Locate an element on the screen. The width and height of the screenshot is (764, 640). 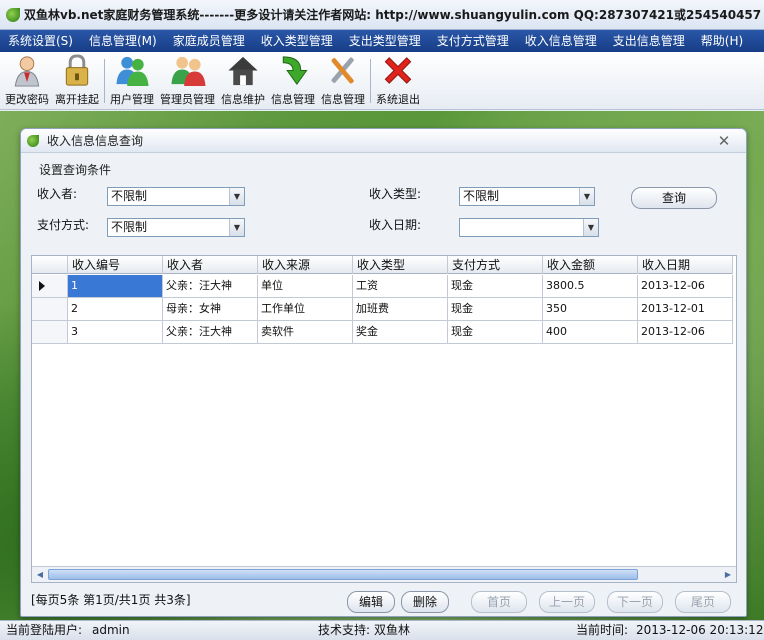
current-time-value: 2013-12-06 20:13:12 is located at coordinates (700, 630).